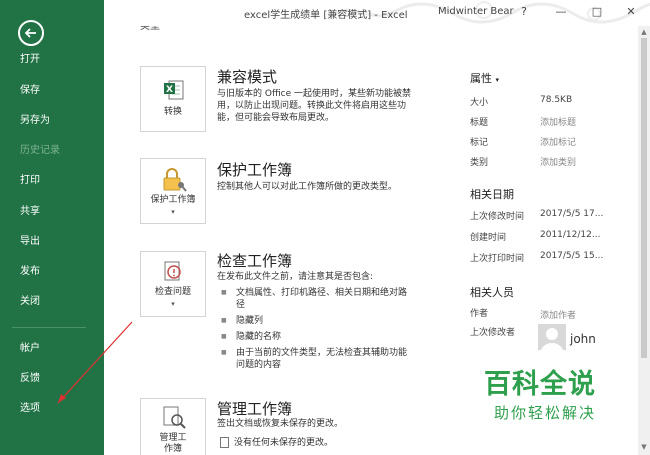 This screenshot has height=455, width=650. I want to click on watermark-subtitle: 助你轻松解决, so click(545, 413).